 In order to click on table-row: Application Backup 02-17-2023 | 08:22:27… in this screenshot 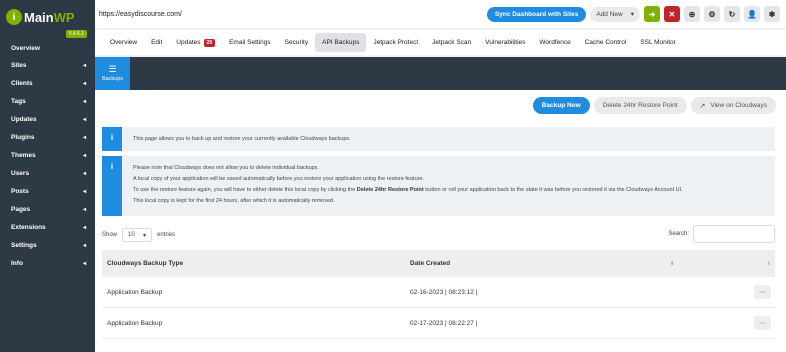, I will do `click(438, 323)`.